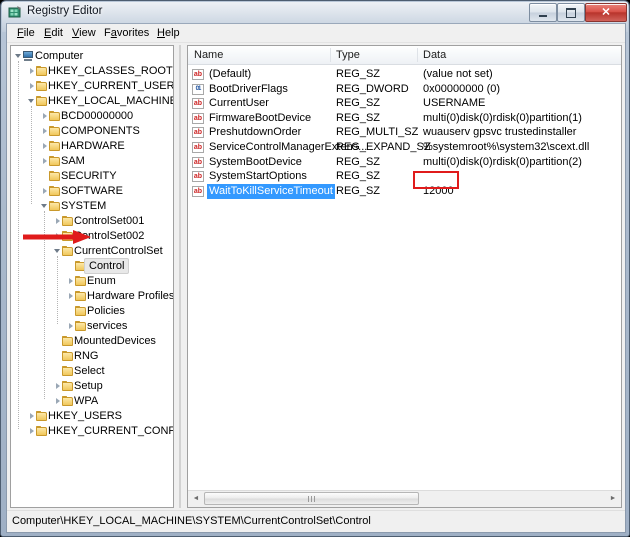  I want to click on window-title: Registry Editor, so click(65, 11).